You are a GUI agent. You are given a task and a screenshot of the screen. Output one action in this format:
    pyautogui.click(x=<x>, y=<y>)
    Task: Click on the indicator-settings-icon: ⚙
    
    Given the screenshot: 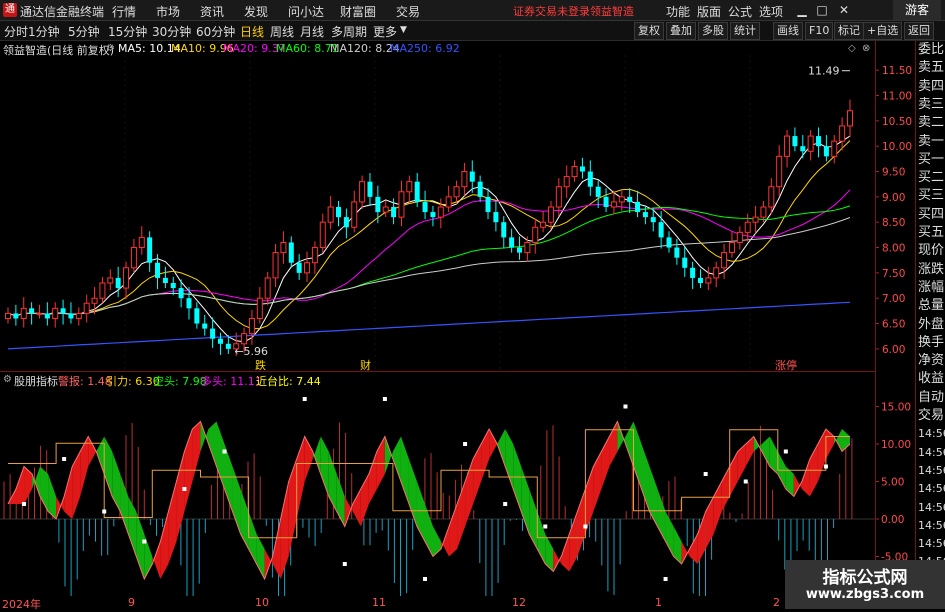 What is the action you would take?
    pyautogui.click(x=7, y=379)
    